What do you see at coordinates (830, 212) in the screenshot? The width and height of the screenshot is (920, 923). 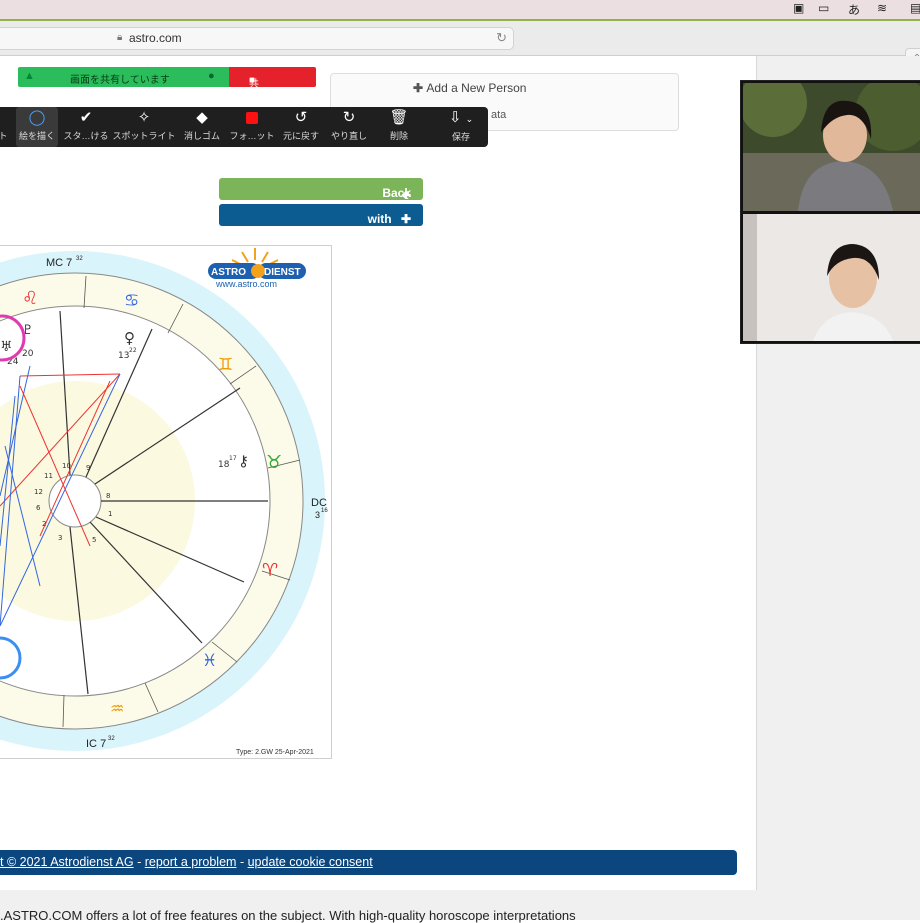 I see `zoom-video-panel` at bounding box center [830, 212].